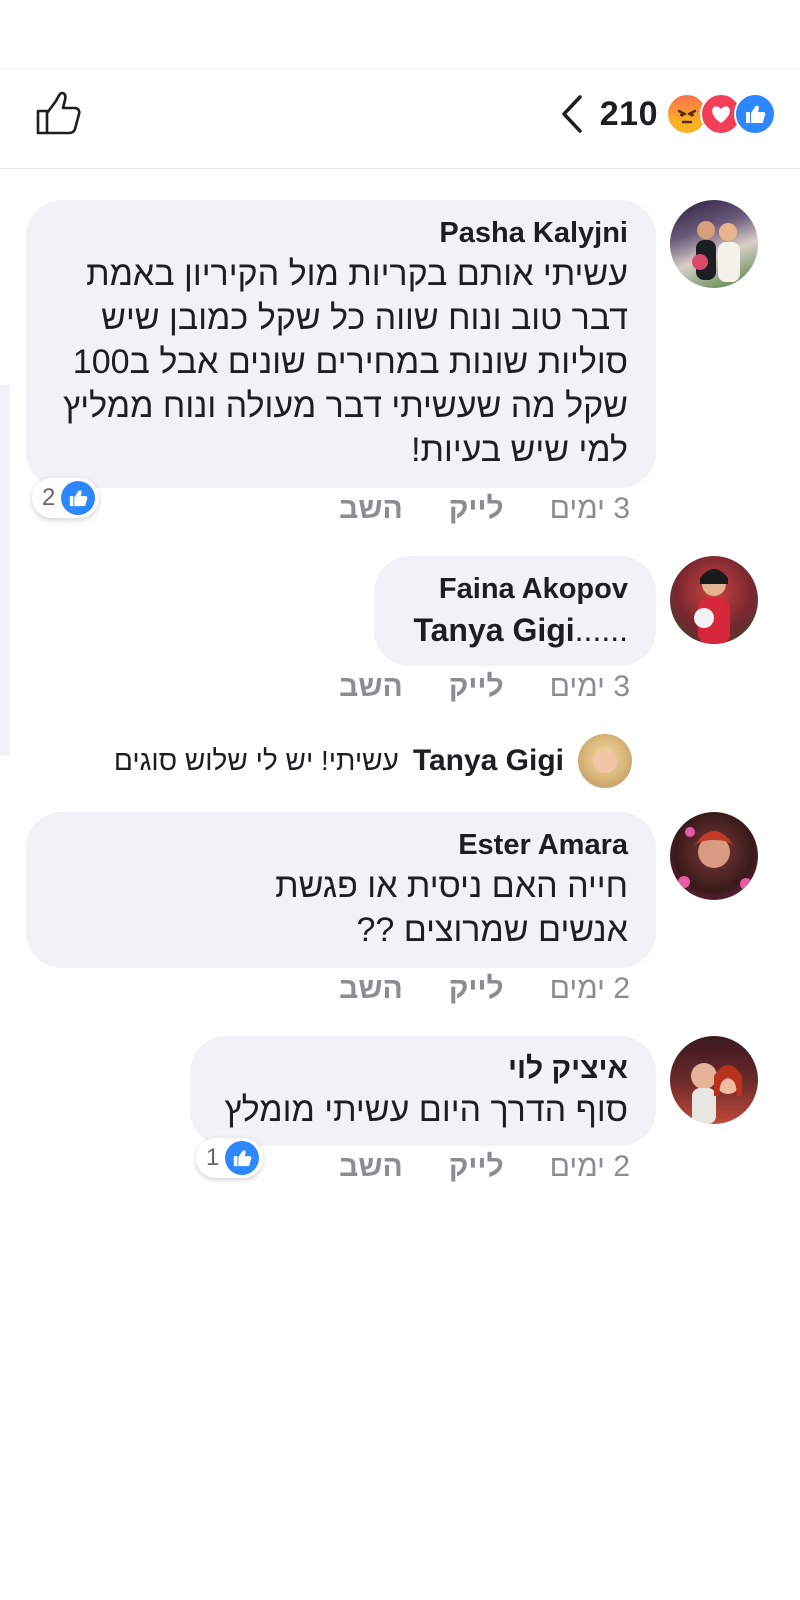 This screenshot has height=1600, width=800. I want to click on comment-actions-1: 3 ימים לייק השב, so click(484, 509).